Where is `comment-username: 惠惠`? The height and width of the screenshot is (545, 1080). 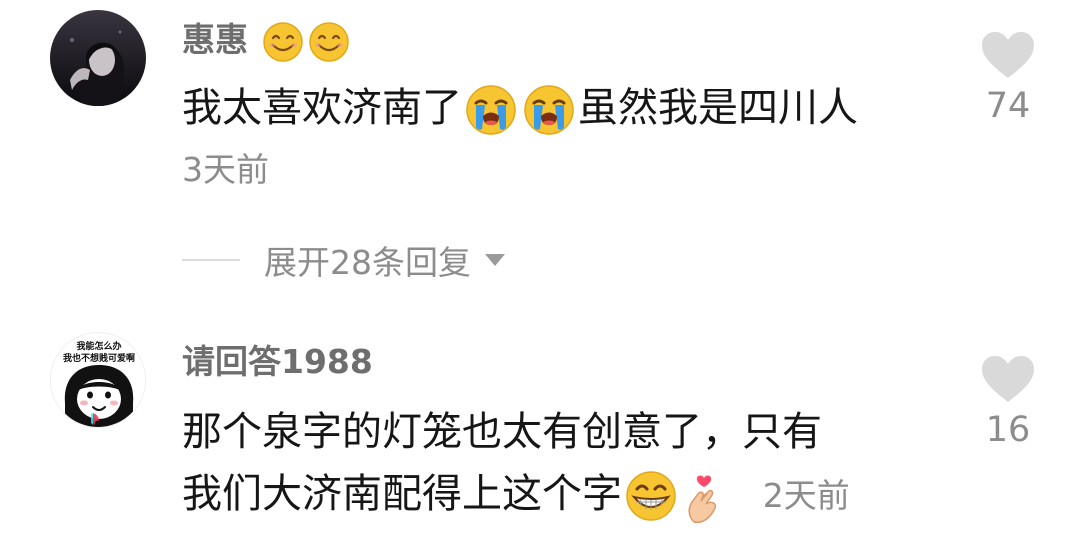
comment-username: 惠惠 is located at coordinates (267, 41).